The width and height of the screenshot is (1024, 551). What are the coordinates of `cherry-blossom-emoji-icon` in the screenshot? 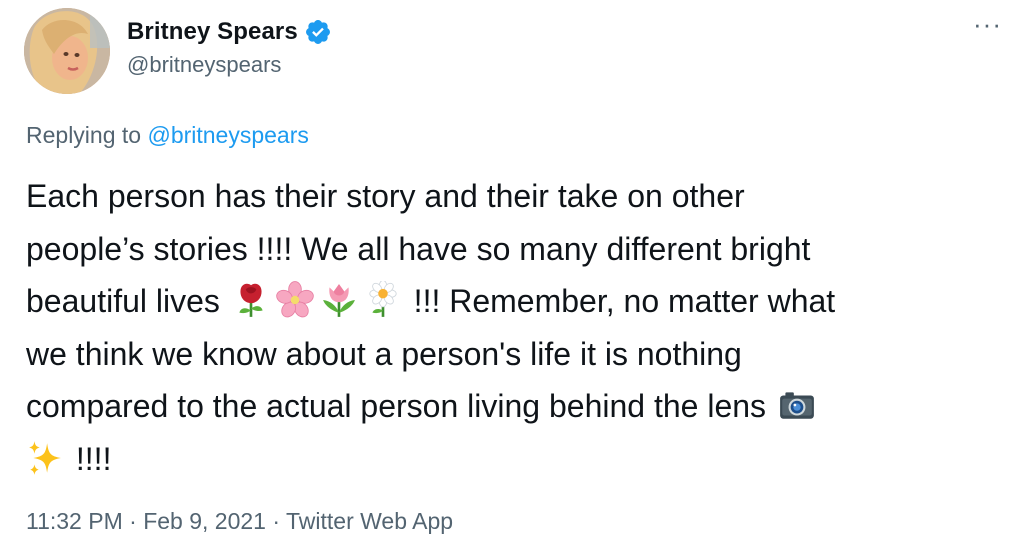 It's located at (295, 299).